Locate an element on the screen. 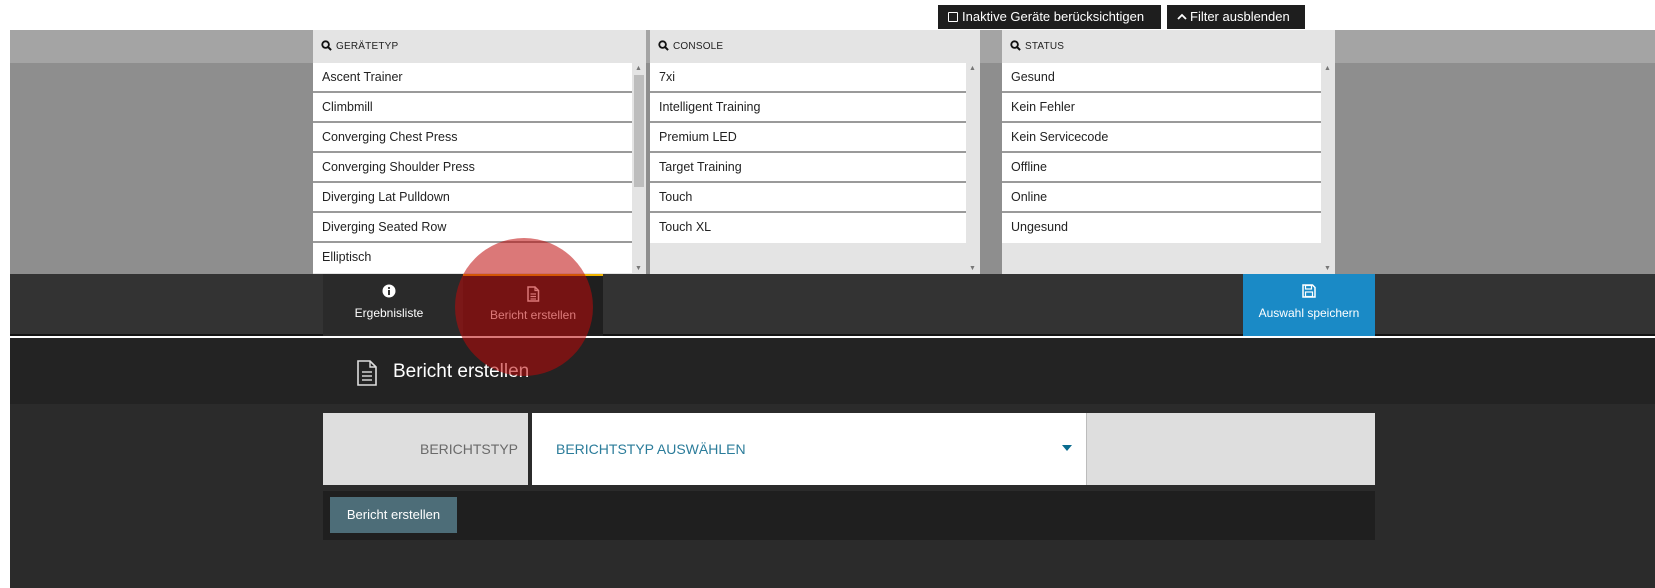 This screenshot has width=1655, height=588. list-item: Ascent Trainer is located at coordinates (472, 78).